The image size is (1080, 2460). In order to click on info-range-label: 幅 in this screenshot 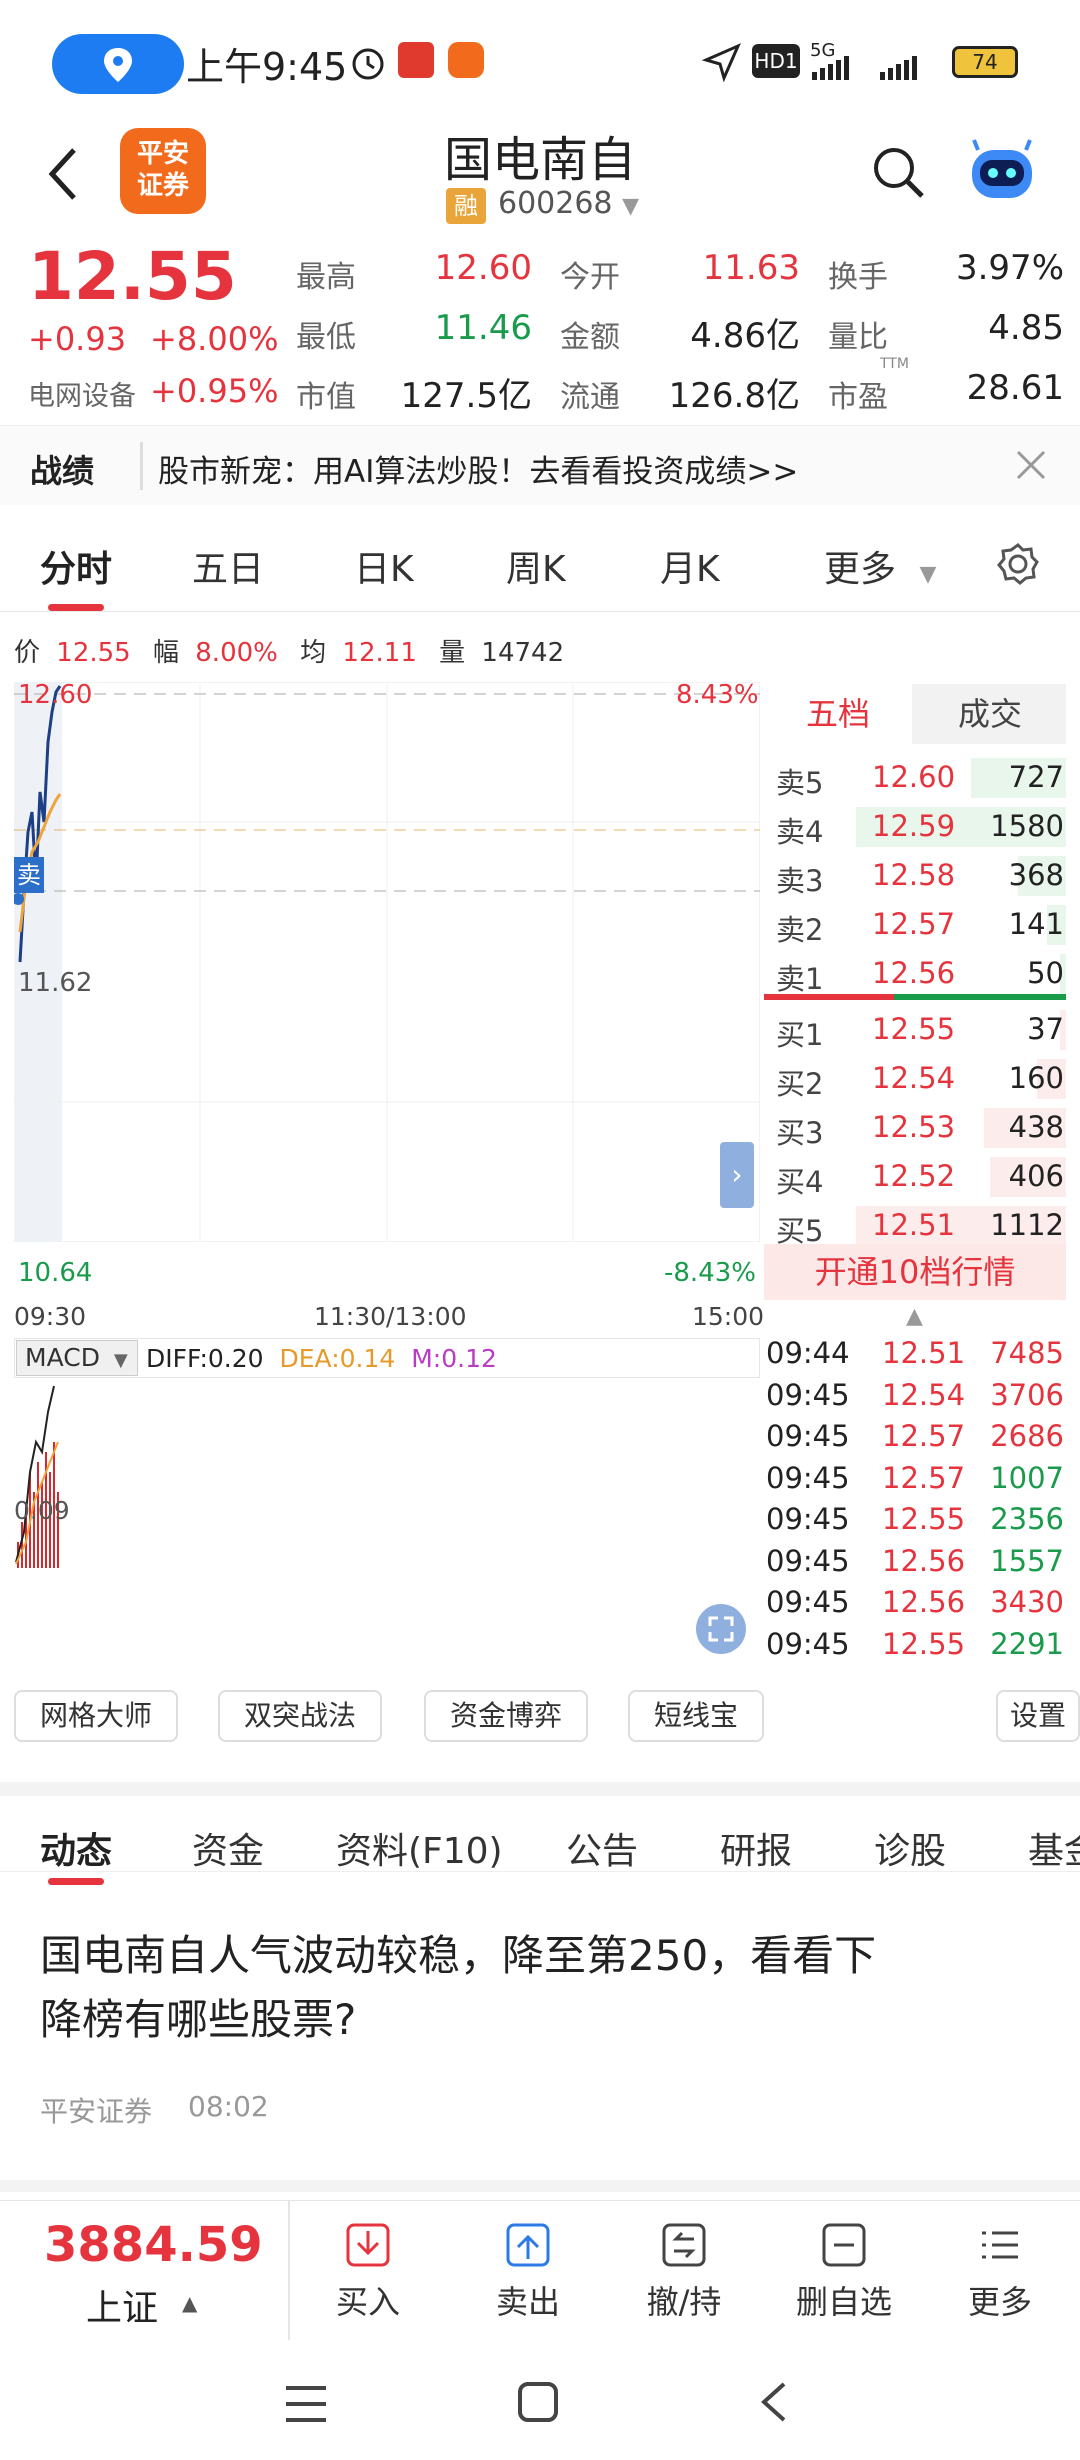, I will do `click(165, 653)`.